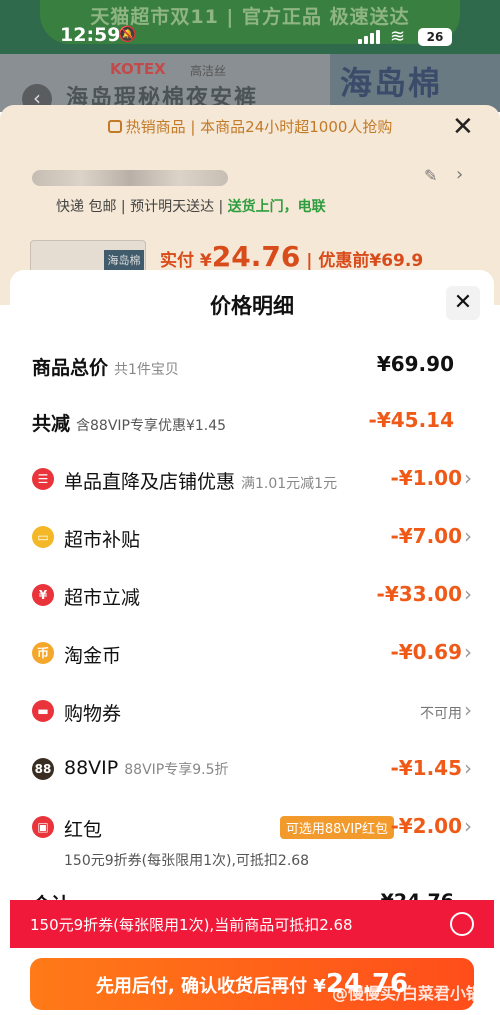 The image size is (500, 1015). Describe the element at coordinates (142, 207) in the screenshot. I see `shipping-text: 快递 包邮 | 预计明天送达 |` at that location.